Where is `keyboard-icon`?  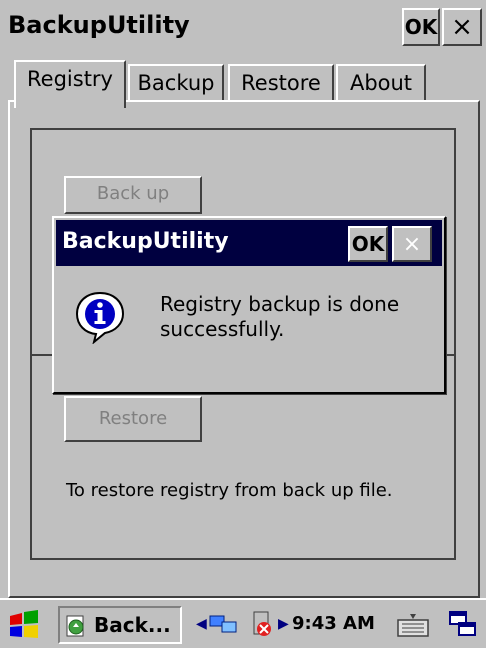 keyboard-icon is located at coordinates (413, 625).